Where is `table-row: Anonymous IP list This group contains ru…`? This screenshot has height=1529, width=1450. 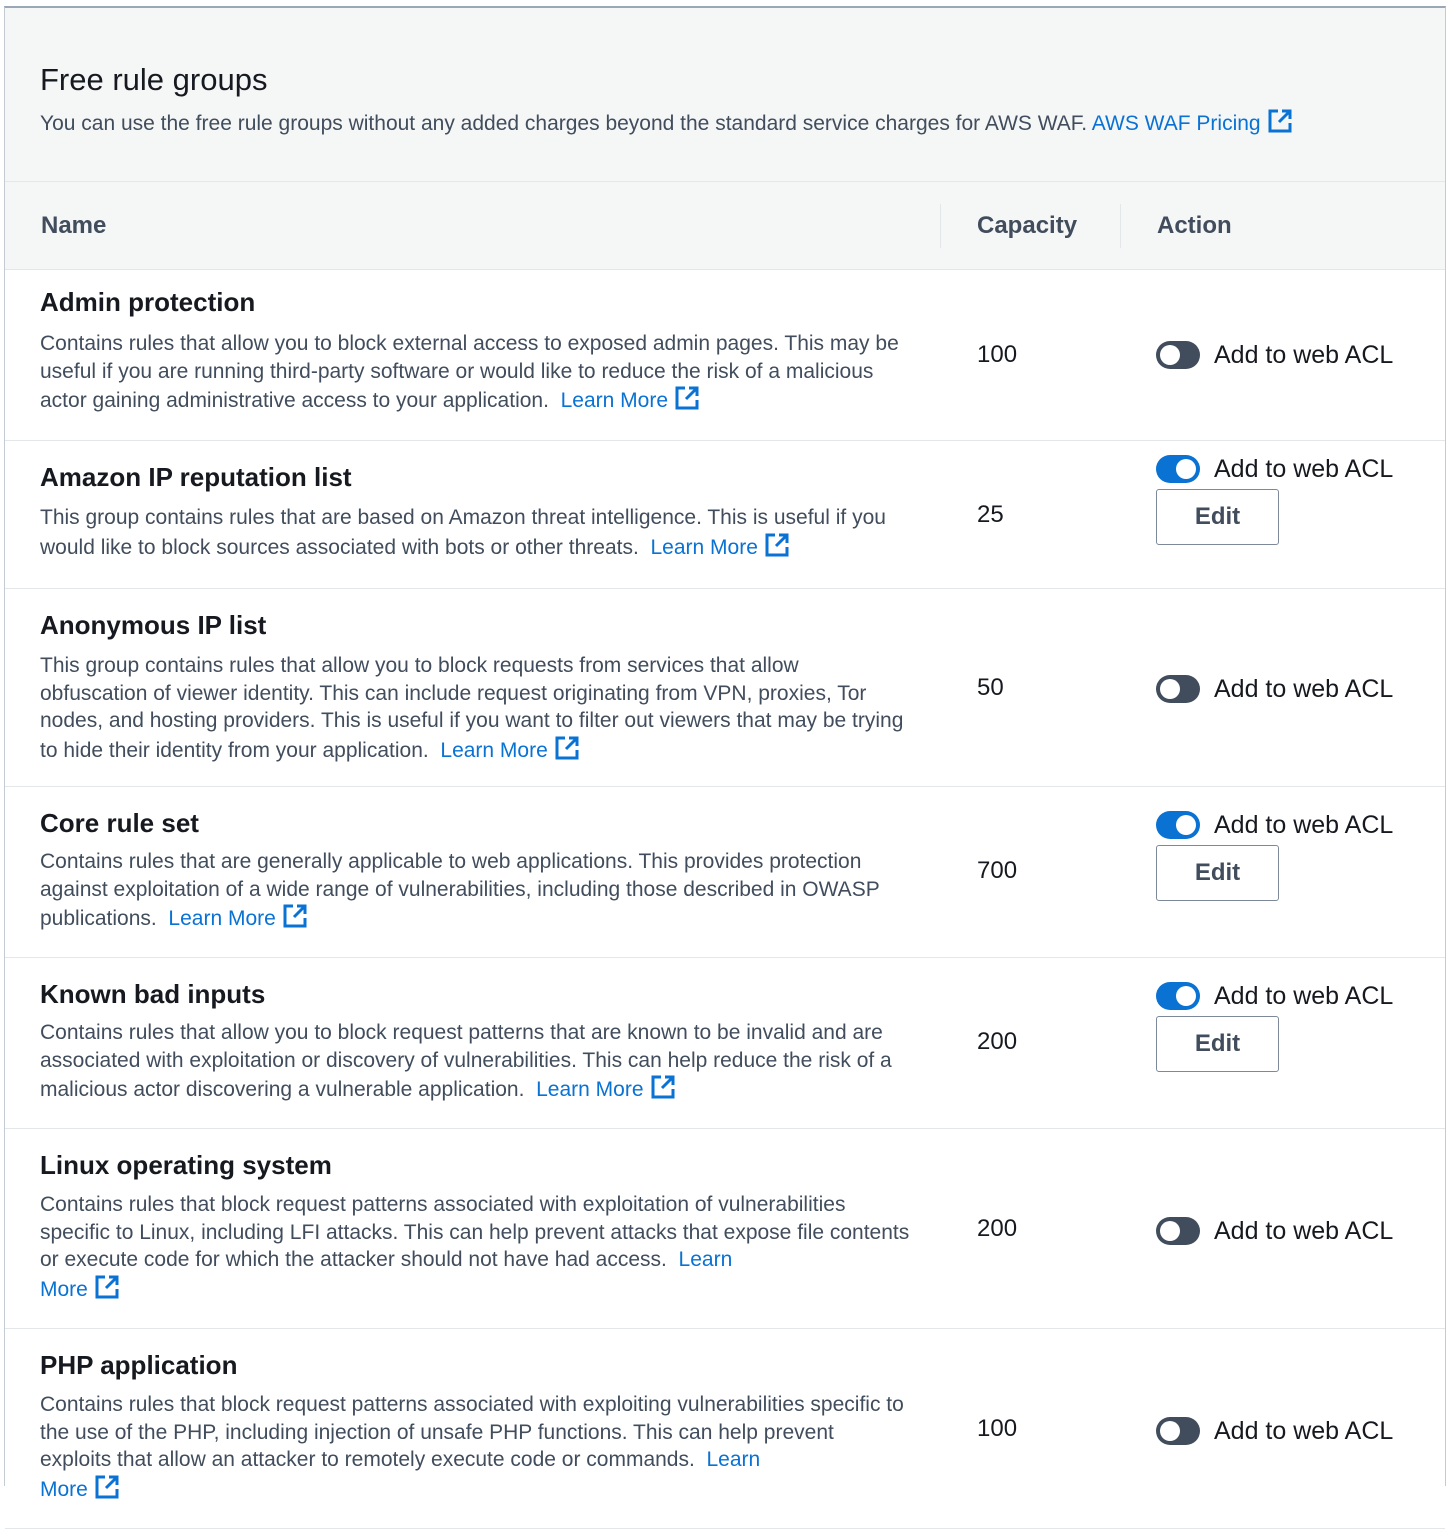
table-row: Anonymous IP list This group contains ru… is located at coordinates (725, 688).